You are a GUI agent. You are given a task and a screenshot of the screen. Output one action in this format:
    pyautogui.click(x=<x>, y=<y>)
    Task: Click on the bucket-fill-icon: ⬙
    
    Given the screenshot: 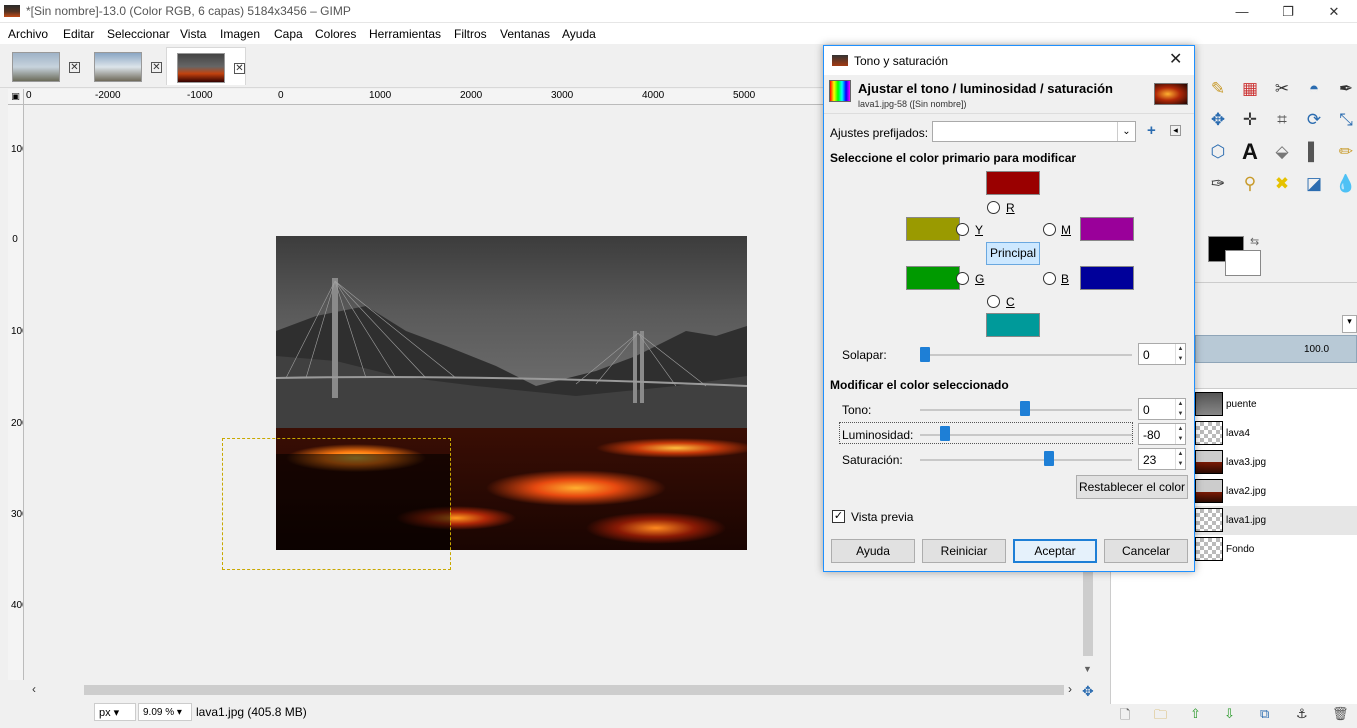 What is the action you would take?
    pyautogui.click(x=1282, y=152)
    